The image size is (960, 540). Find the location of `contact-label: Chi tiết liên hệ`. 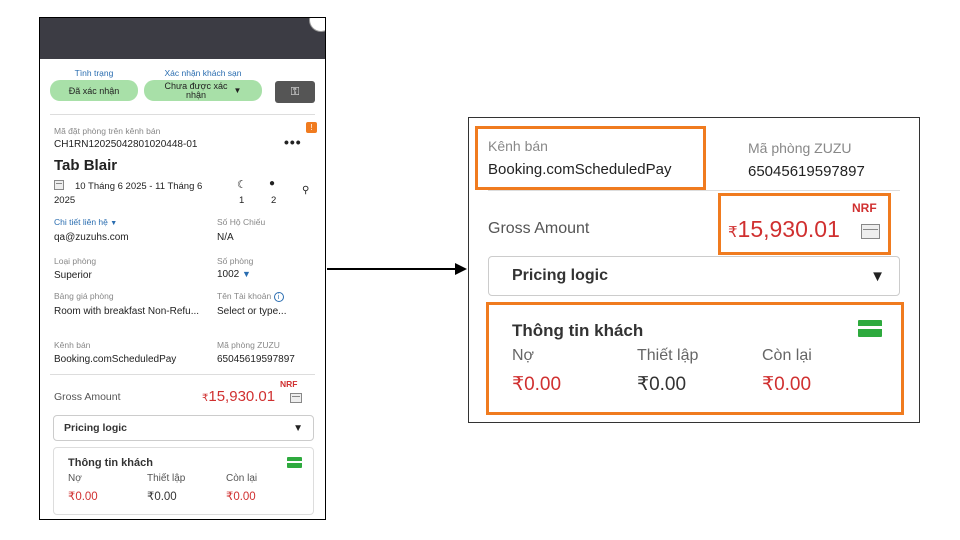

contact-label: Chi tiết liên hệ is located at coordinates (81, 222).